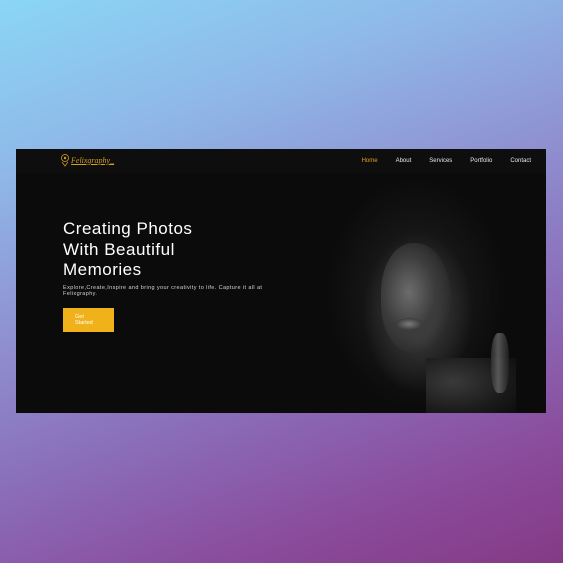  Describe the element at coordinates (520, 161) in the screenshot. I see `nav-contact: Contact` at that location.